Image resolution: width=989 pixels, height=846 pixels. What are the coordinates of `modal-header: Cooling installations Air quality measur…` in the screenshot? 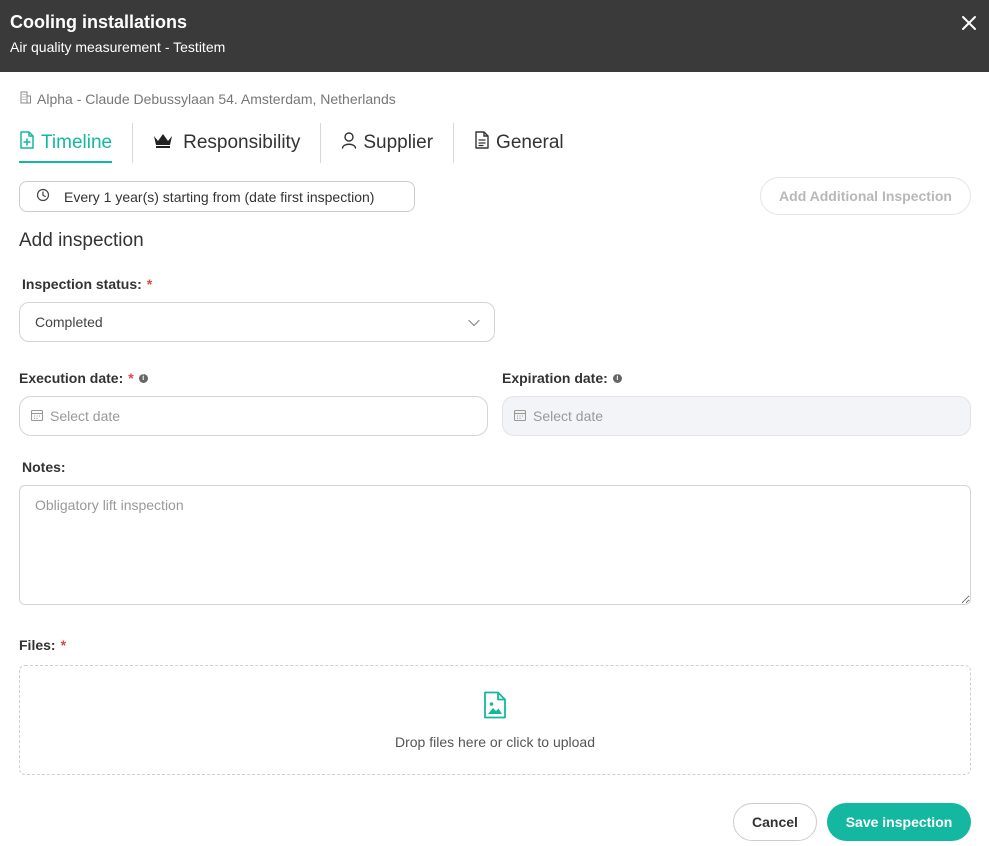 It's located at (494, 36).